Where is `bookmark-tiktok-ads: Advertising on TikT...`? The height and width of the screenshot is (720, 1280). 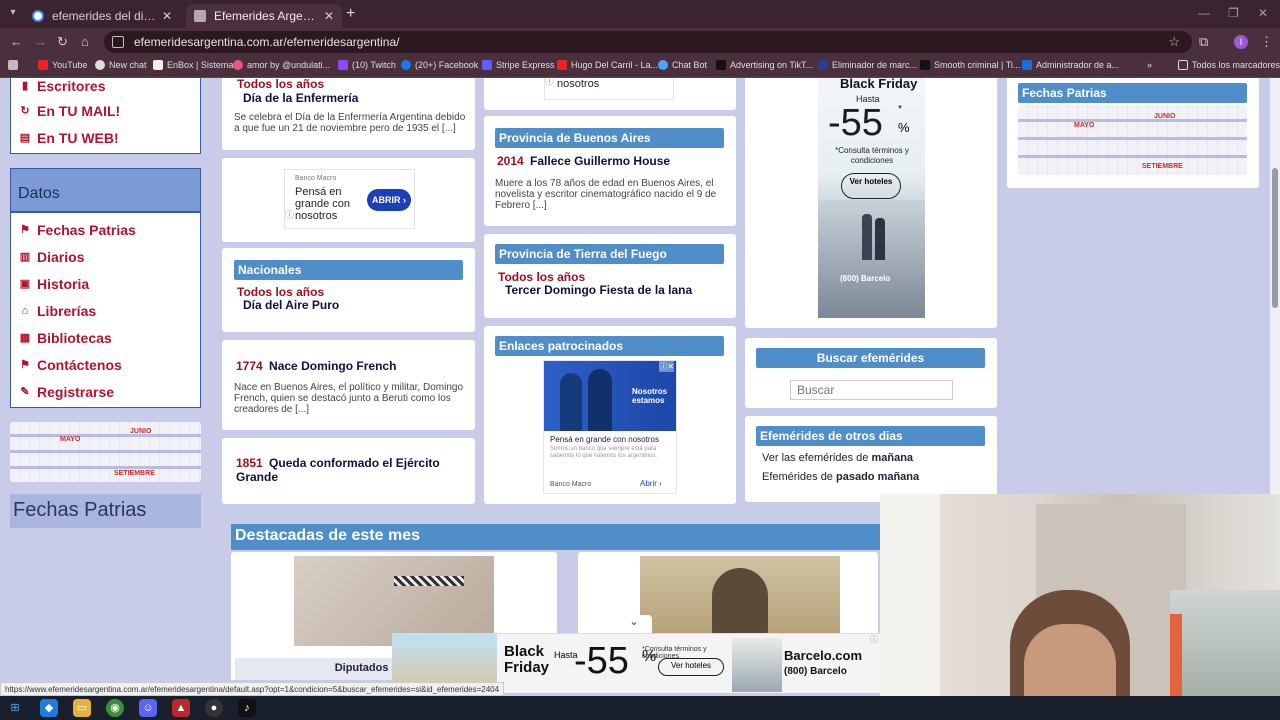 bookmark-tiktok-ads: Advertising on TikT... is located at coordinates (764, 65).